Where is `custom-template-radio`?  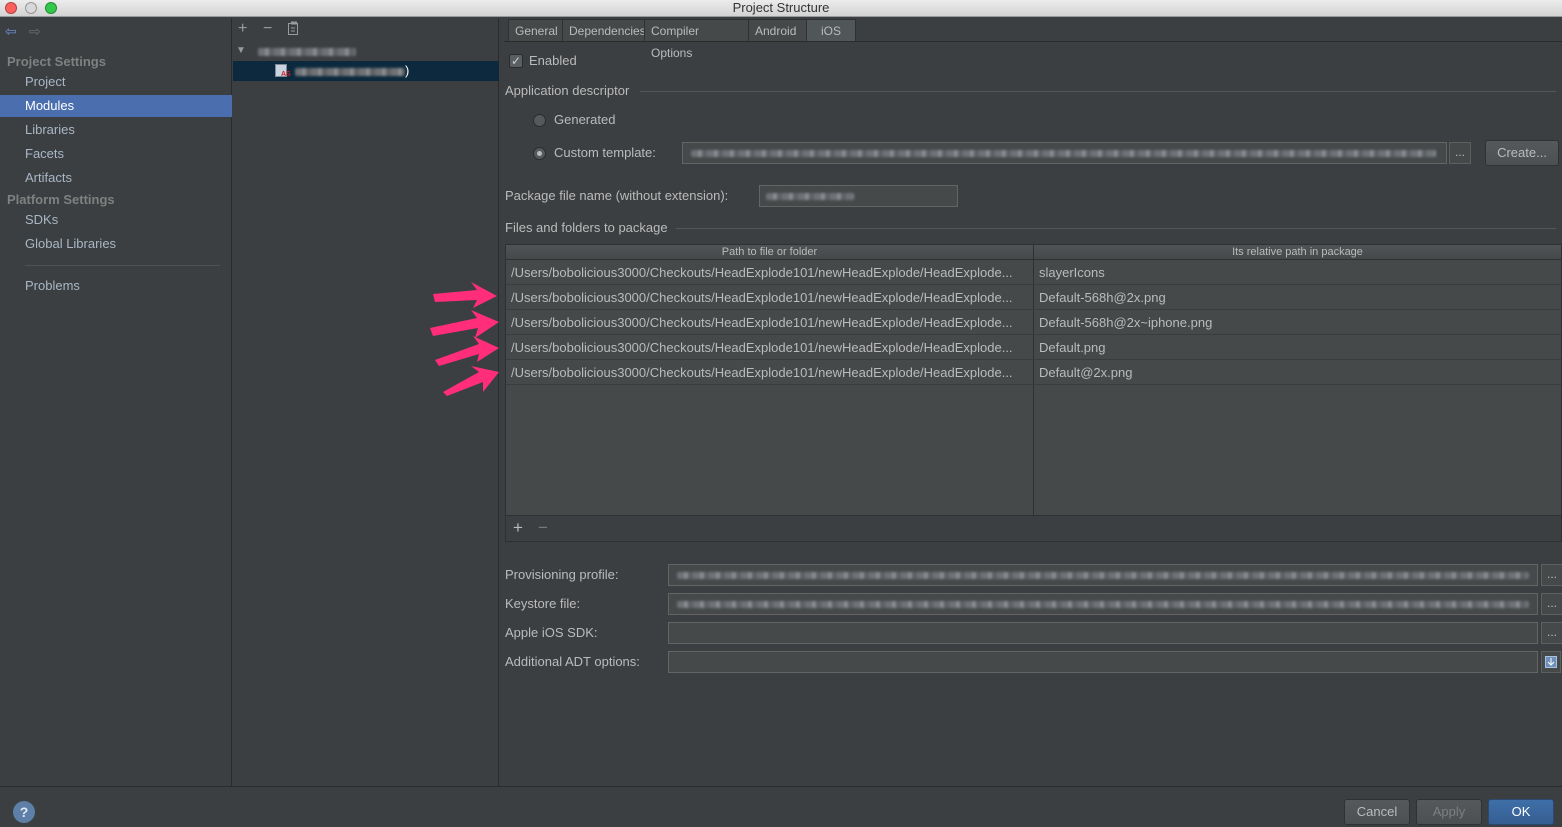
custom-template-radio is located at coordinates (539, 153).